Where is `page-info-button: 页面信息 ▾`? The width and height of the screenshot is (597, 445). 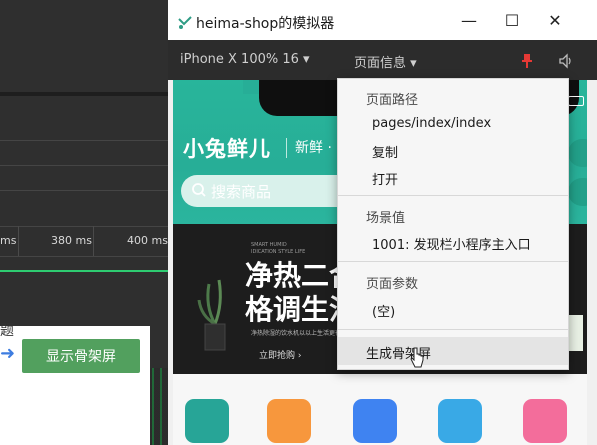
page-info-button: 页面信息 ▾ is located at coordinates (385, 61).